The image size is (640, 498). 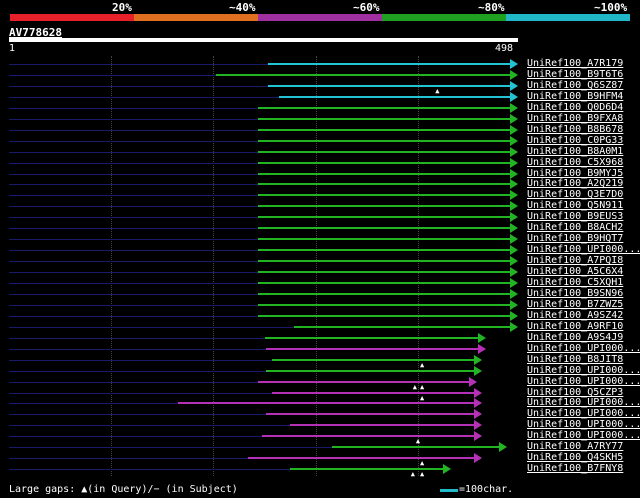 What do you see at coordinates (575, 107) in the screenshot?
I see `hit-label-link: UniRef100_Q0D6D4` at bounding box center [575, 107].